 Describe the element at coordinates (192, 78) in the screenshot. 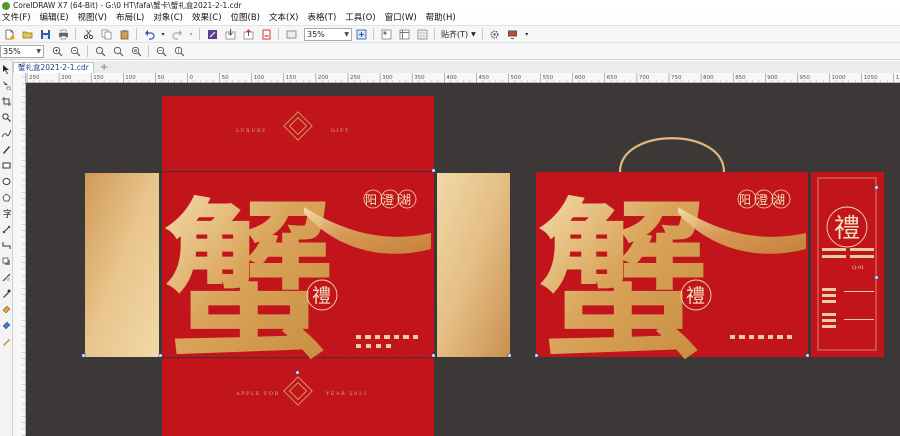

I see `ruler-tick-label: 0` at that location.